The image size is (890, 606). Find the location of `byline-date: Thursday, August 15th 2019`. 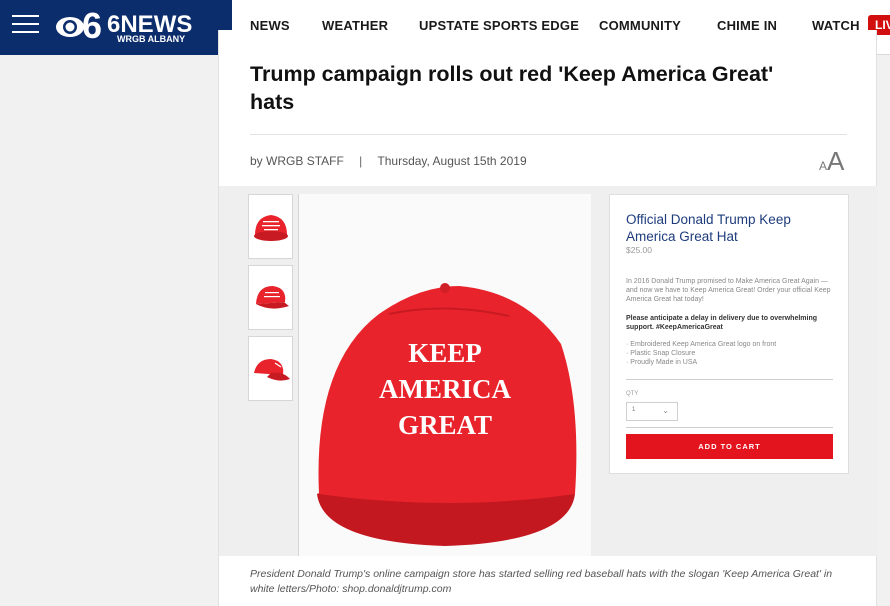

byline-date: Thursday, August 15th 2019 is located at coordinates (452, 161).